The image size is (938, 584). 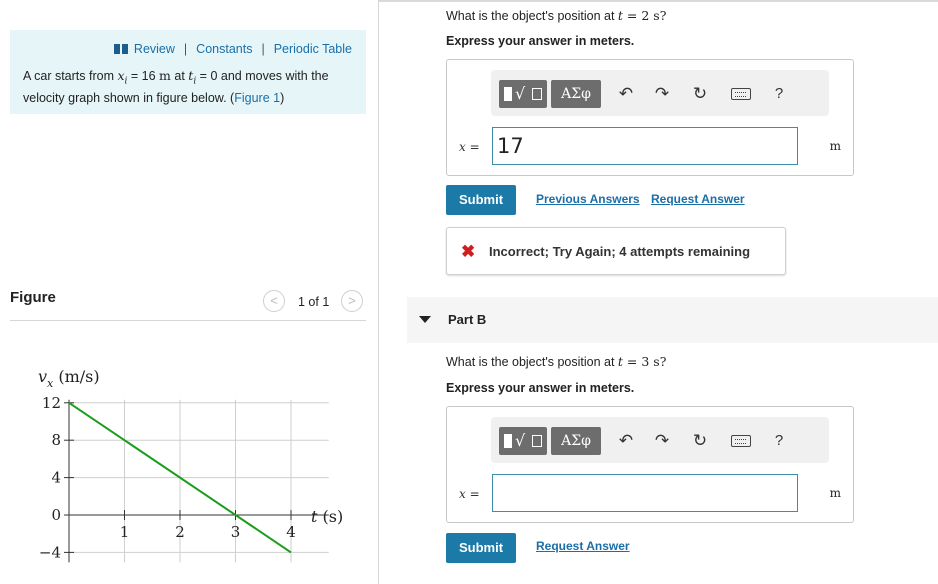 I want to click on figure-pager-count: 1 of 1, so click(x=314, y=302).